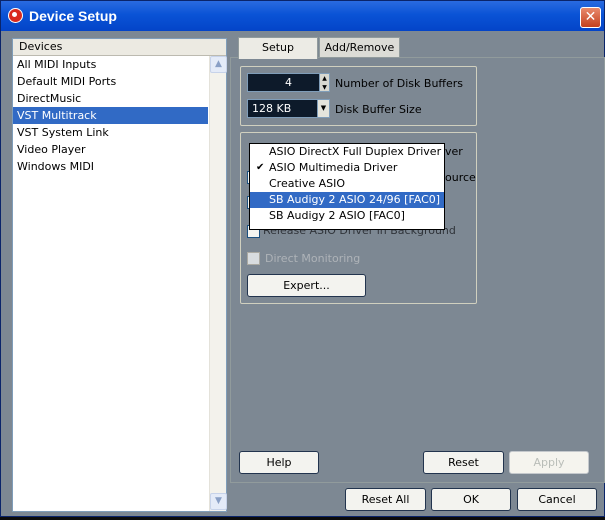  I want to click on disk-buffers-label: Number of Disk Buffers, so click(399, 83).